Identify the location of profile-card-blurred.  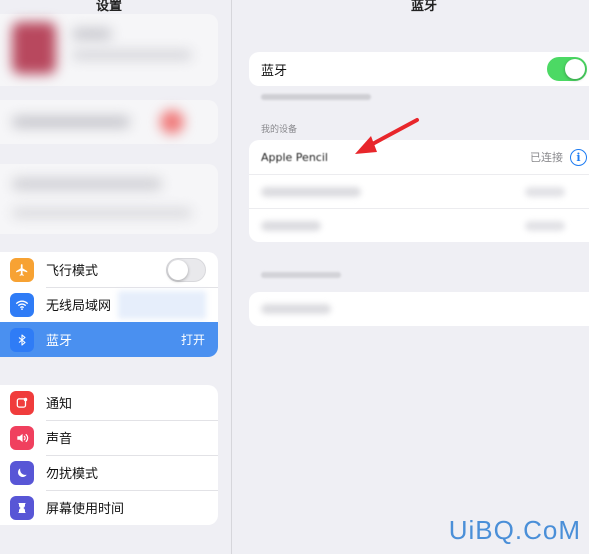
(109, 50).